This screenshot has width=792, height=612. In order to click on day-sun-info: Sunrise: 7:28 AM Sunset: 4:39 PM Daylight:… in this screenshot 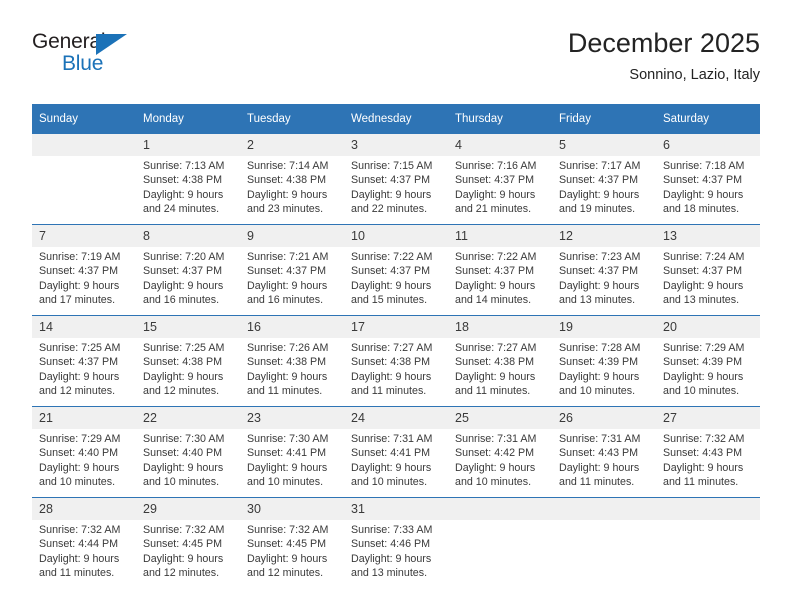, I will do `click(604, 368)`.